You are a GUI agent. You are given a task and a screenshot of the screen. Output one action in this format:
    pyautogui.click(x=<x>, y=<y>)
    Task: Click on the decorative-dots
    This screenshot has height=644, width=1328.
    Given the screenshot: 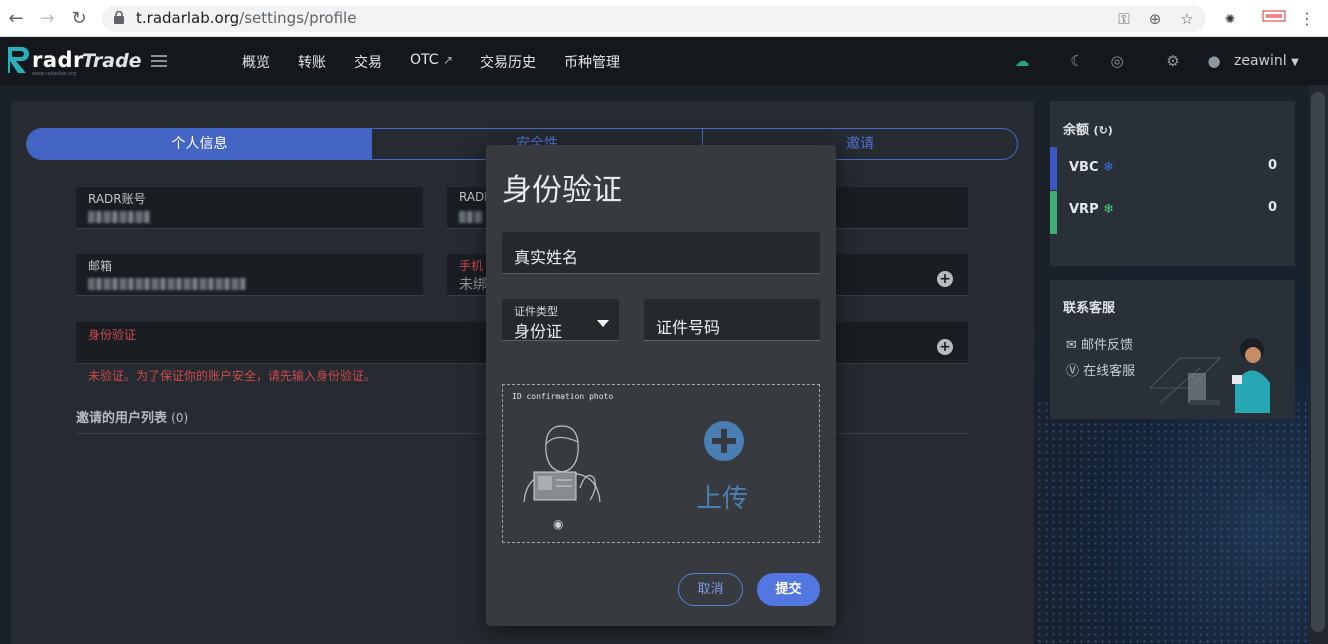 What is the action you would take?
    pyautogui.click(x=1182, y=522)
    